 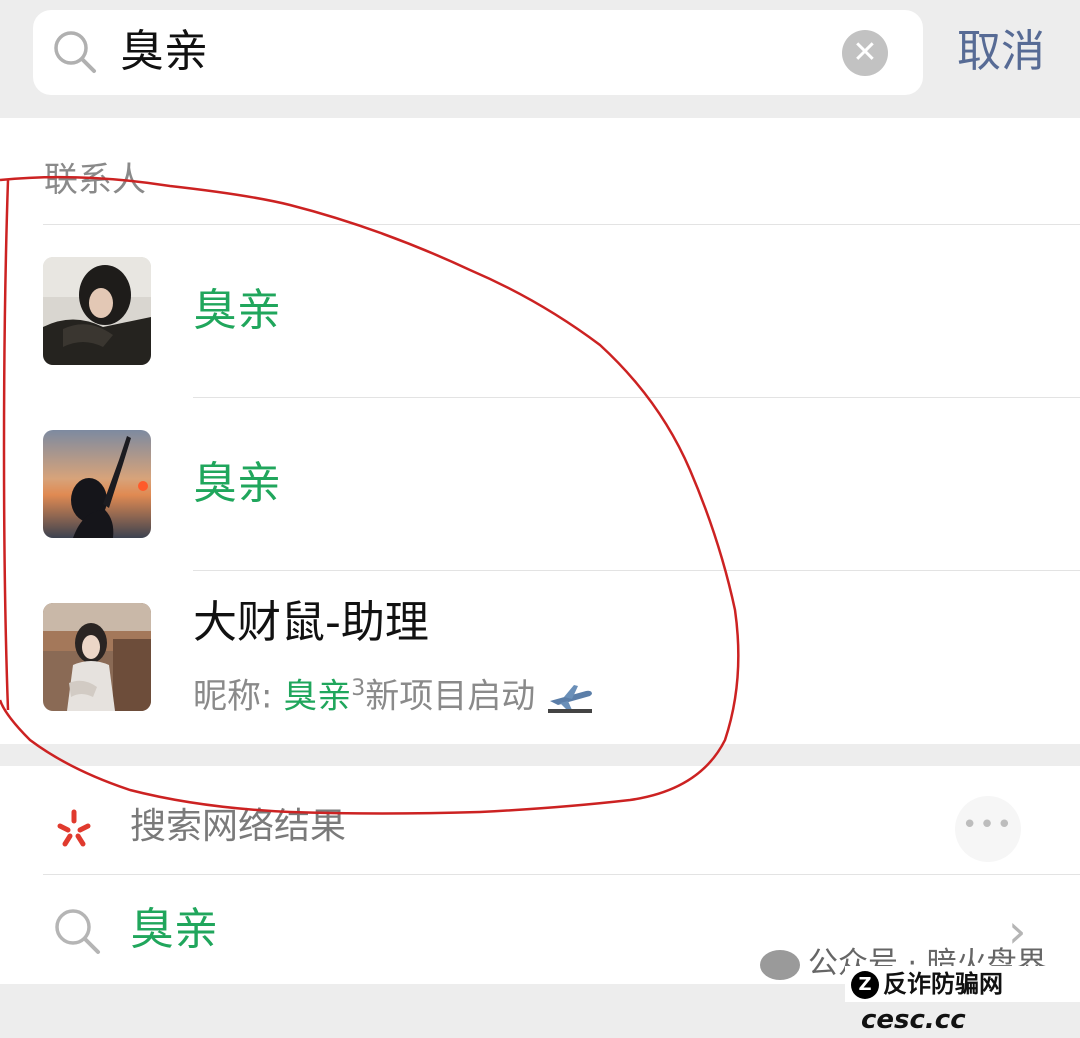 What do you see at coordinates (561, 874) in the screenshot?
I see `divider` at bounding box center [561, 874].